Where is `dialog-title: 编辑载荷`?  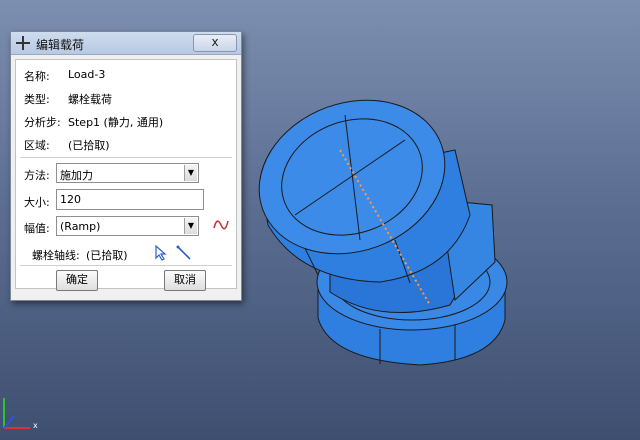
dialog-title: 编辑载荷 is located at coordinates (60, 45).